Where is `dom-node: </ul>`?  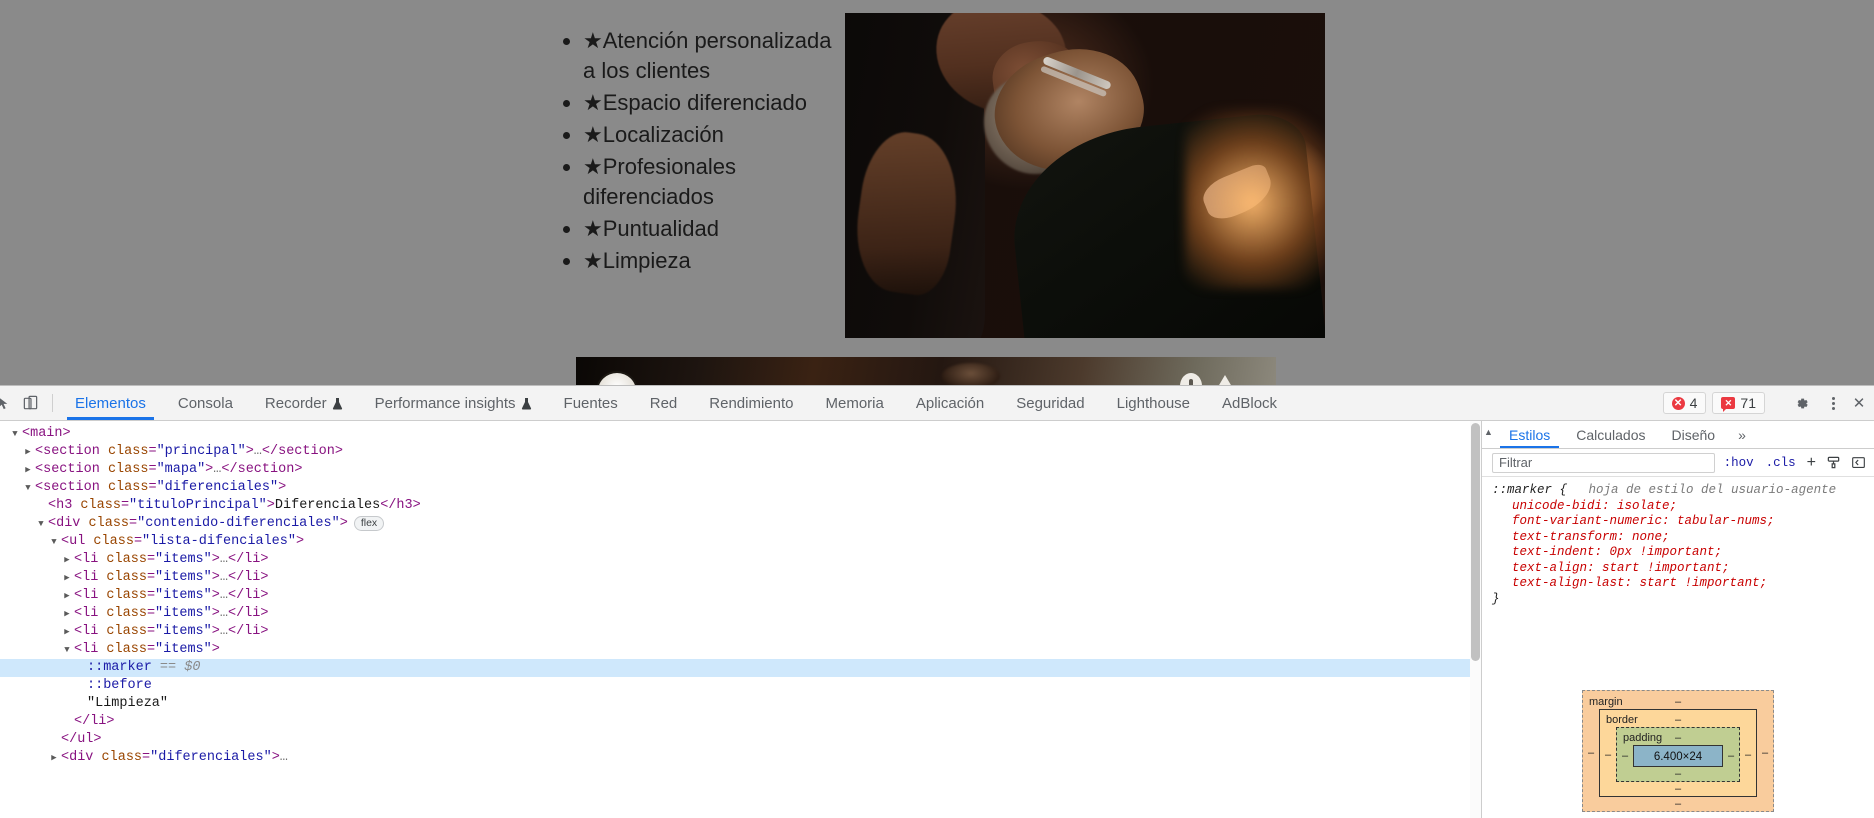
dom-node: </ul> is located at coordinates (740, 740).